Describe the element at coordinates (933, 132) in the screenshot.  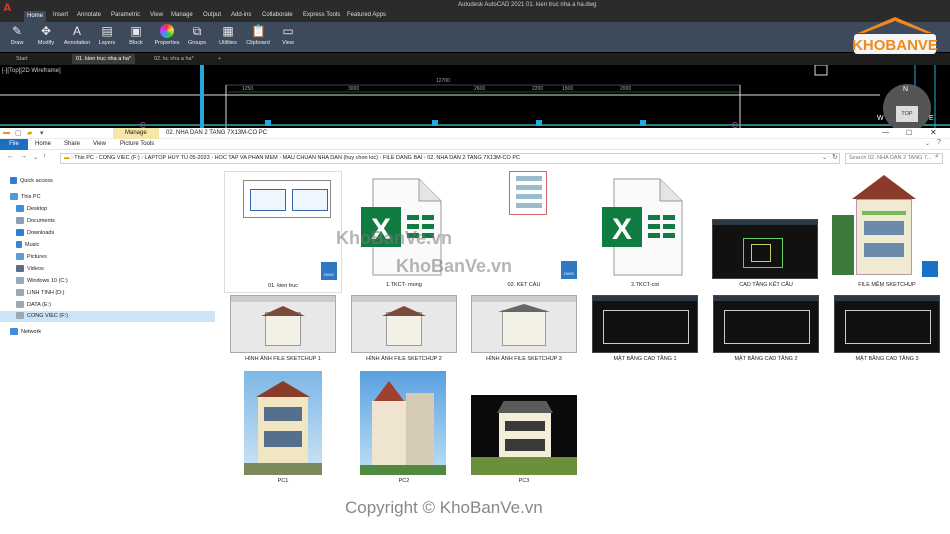
I see `close-icon: ✕` at that location.